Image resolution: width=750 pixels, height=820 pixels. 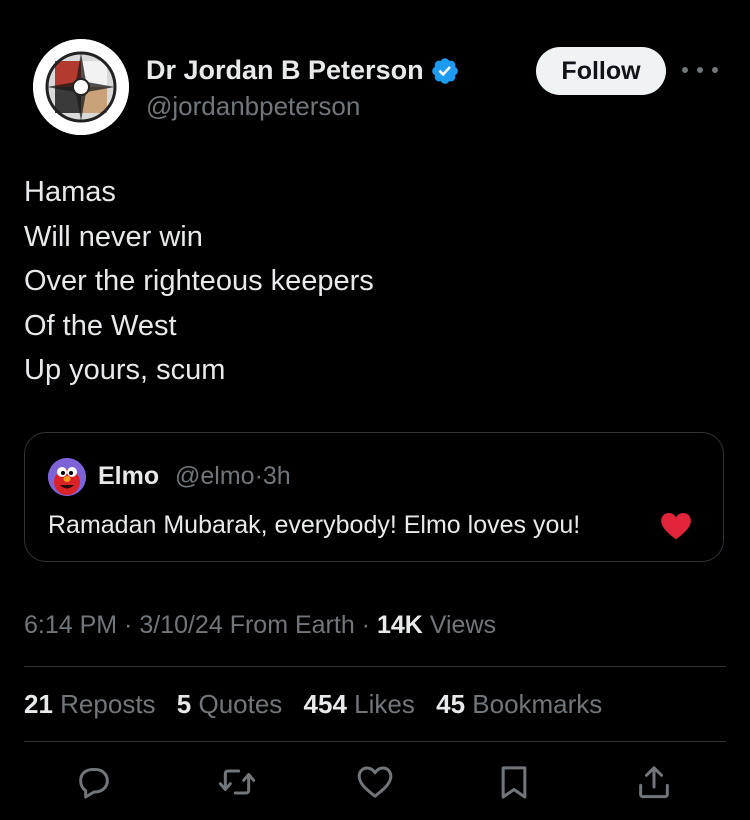 What do you see at coordinates (70, 192) in the screenshot?
I see `tweet-line: Hamas` at bounding box center [70, 192].